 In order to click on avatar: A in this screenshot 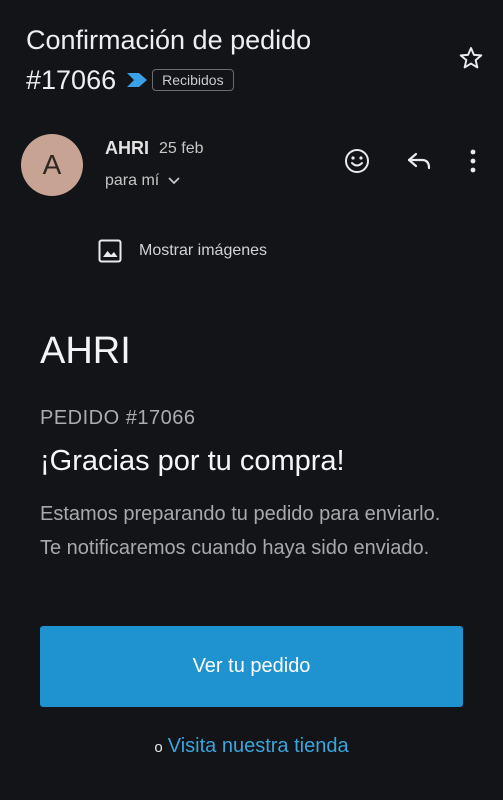, I will do `click(52, 165)`.